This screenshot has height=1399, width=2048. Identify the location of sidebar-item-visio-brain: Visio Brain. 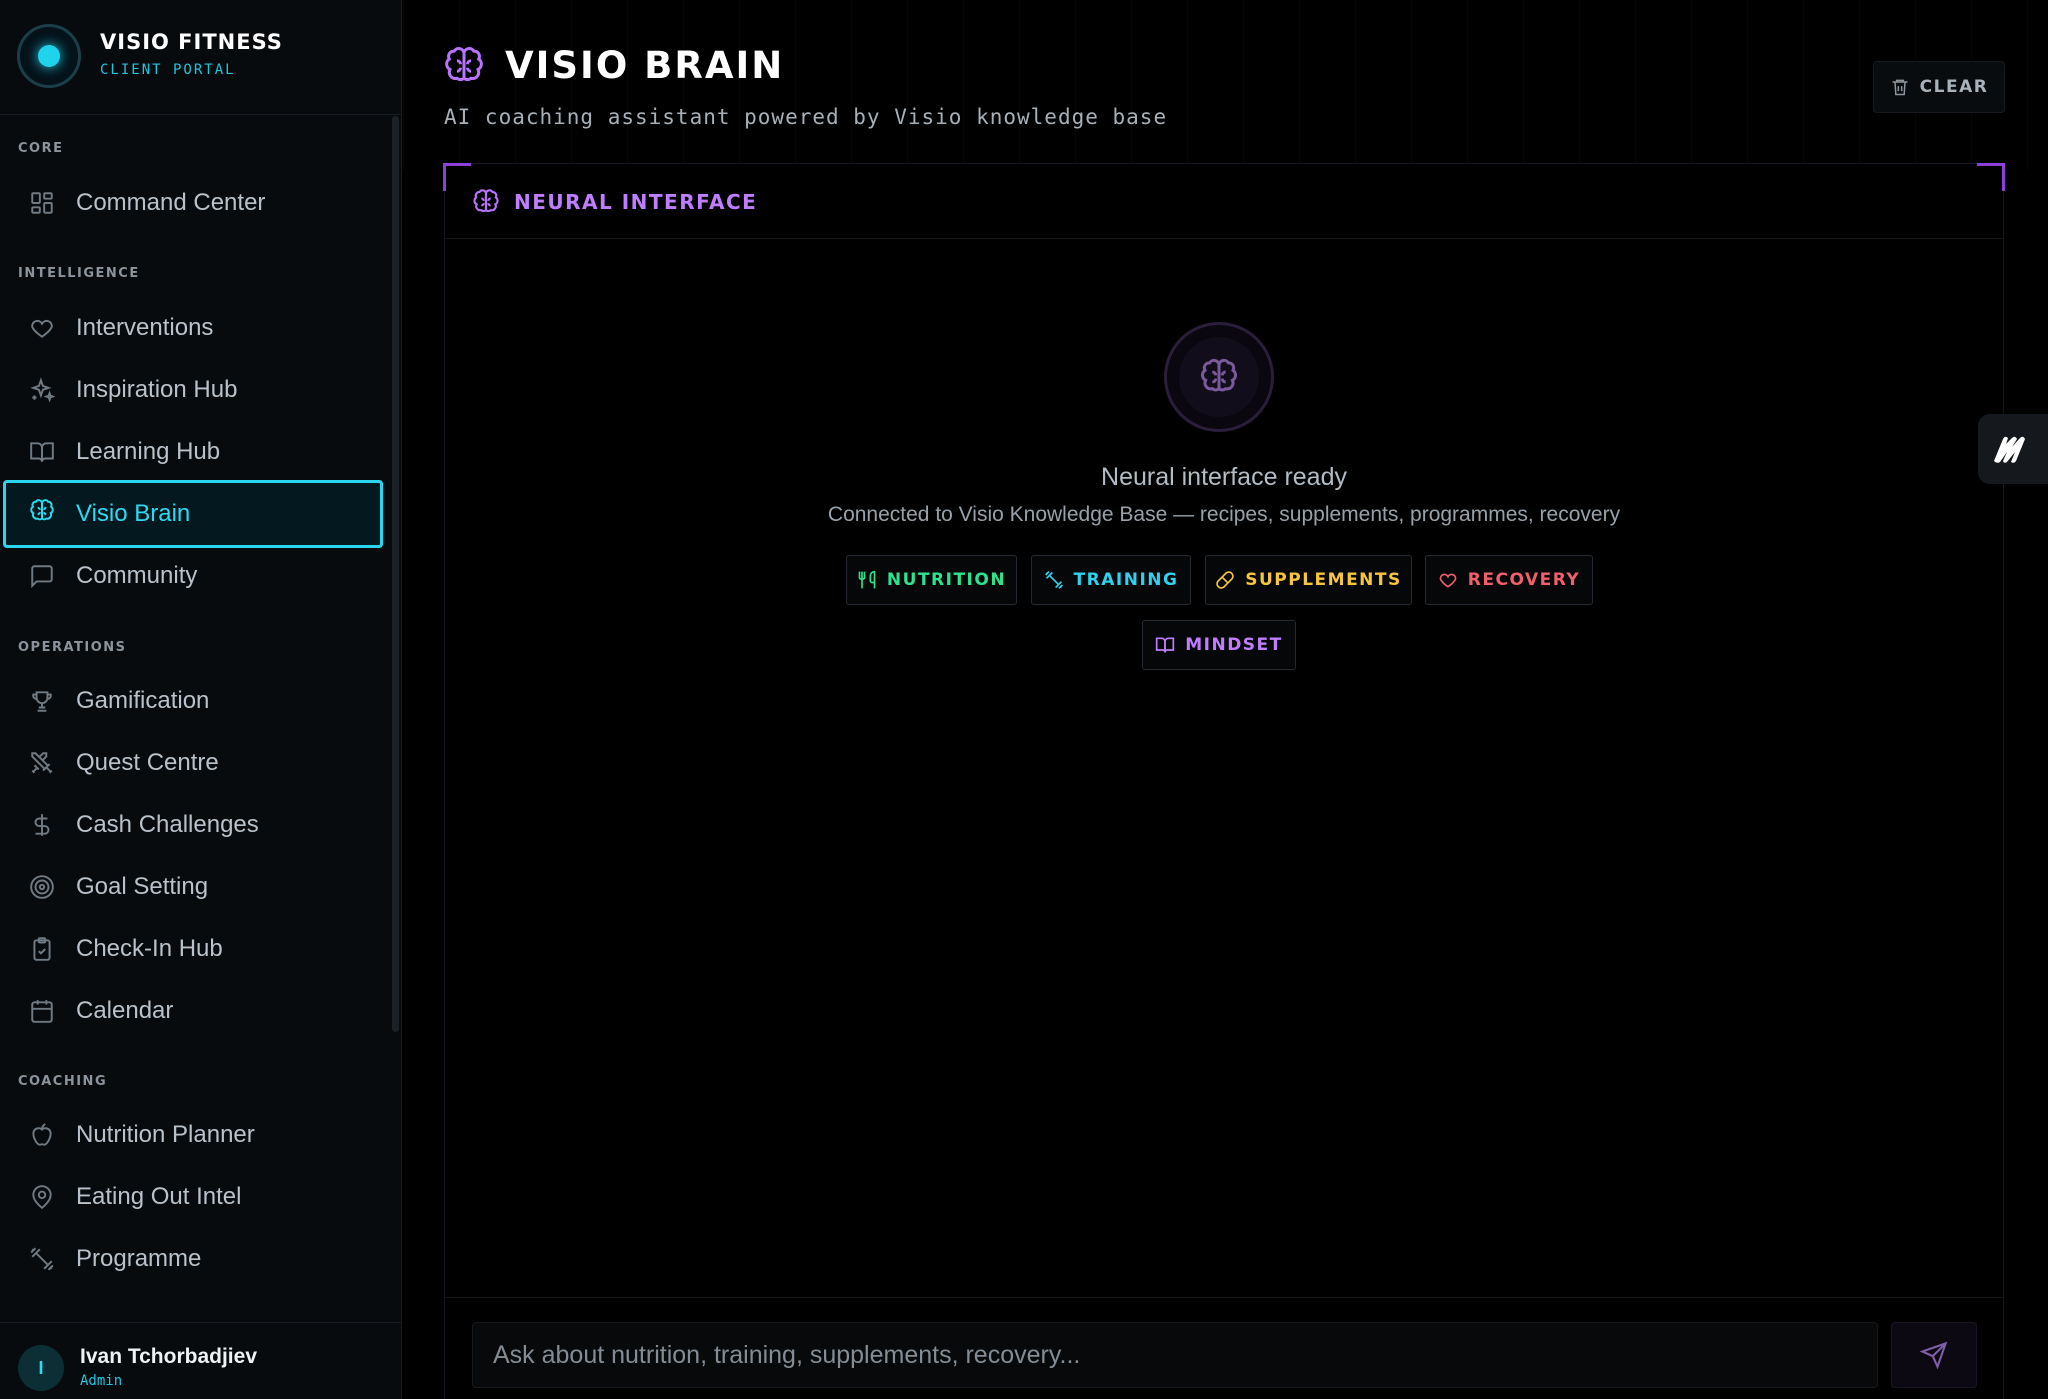
(193, 514).